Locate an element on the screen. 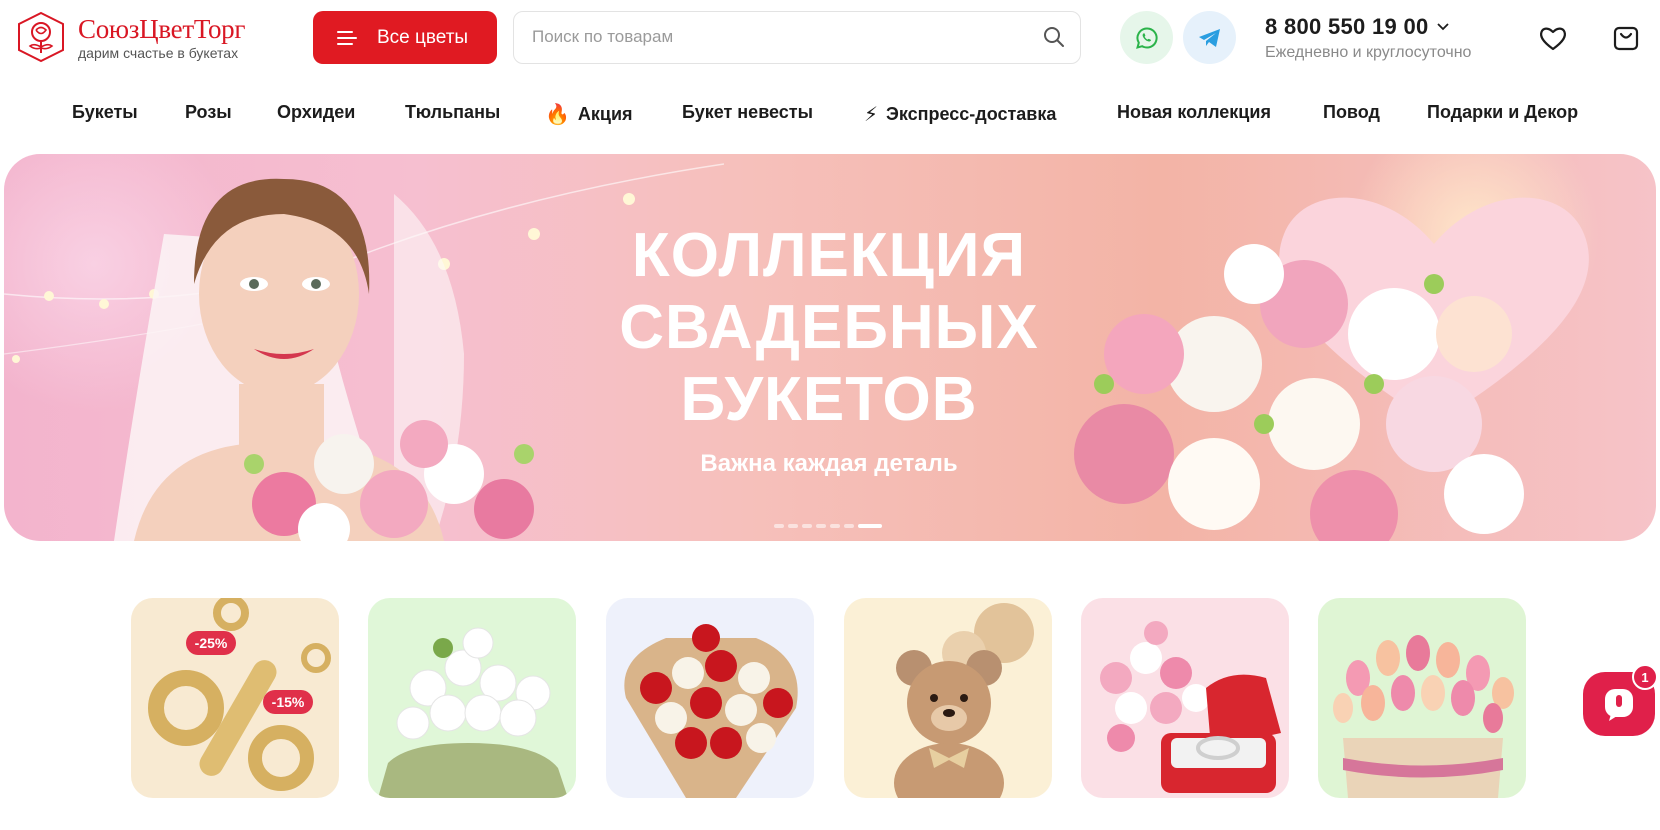 The width and height of the screenshot is (1660, 830). nav-item-gifts: Подарки и Декор is located at coordinates (1502, 112).